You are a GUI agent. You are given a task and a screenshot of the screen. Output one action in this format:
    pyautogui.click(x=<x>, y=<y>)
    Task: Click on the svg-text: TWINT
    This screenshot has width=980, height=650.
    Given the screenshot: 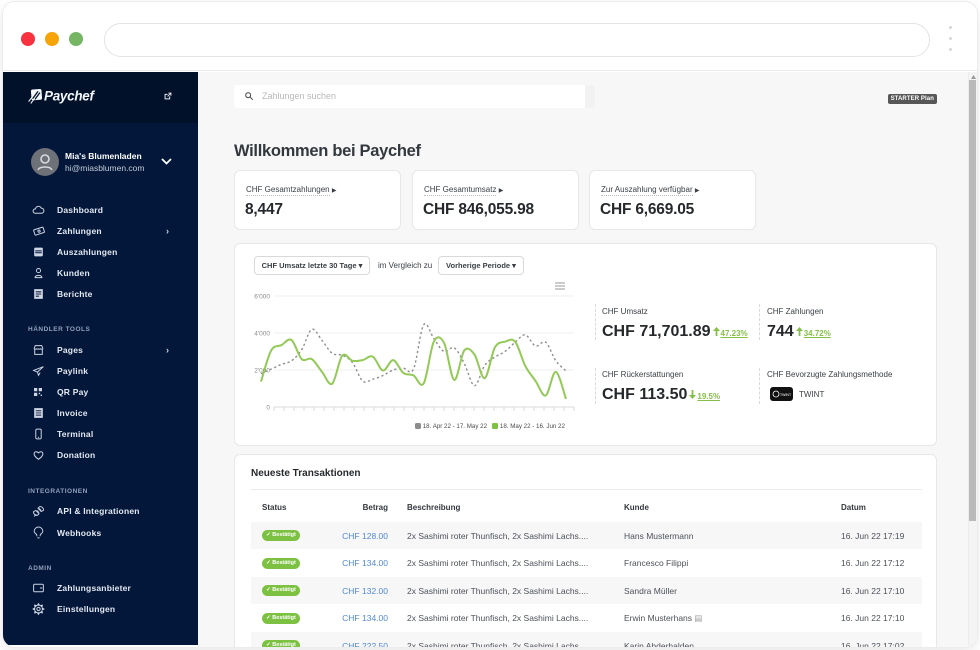 What is the action you would take?
    pyautogui.click(x=786, y=395)
    